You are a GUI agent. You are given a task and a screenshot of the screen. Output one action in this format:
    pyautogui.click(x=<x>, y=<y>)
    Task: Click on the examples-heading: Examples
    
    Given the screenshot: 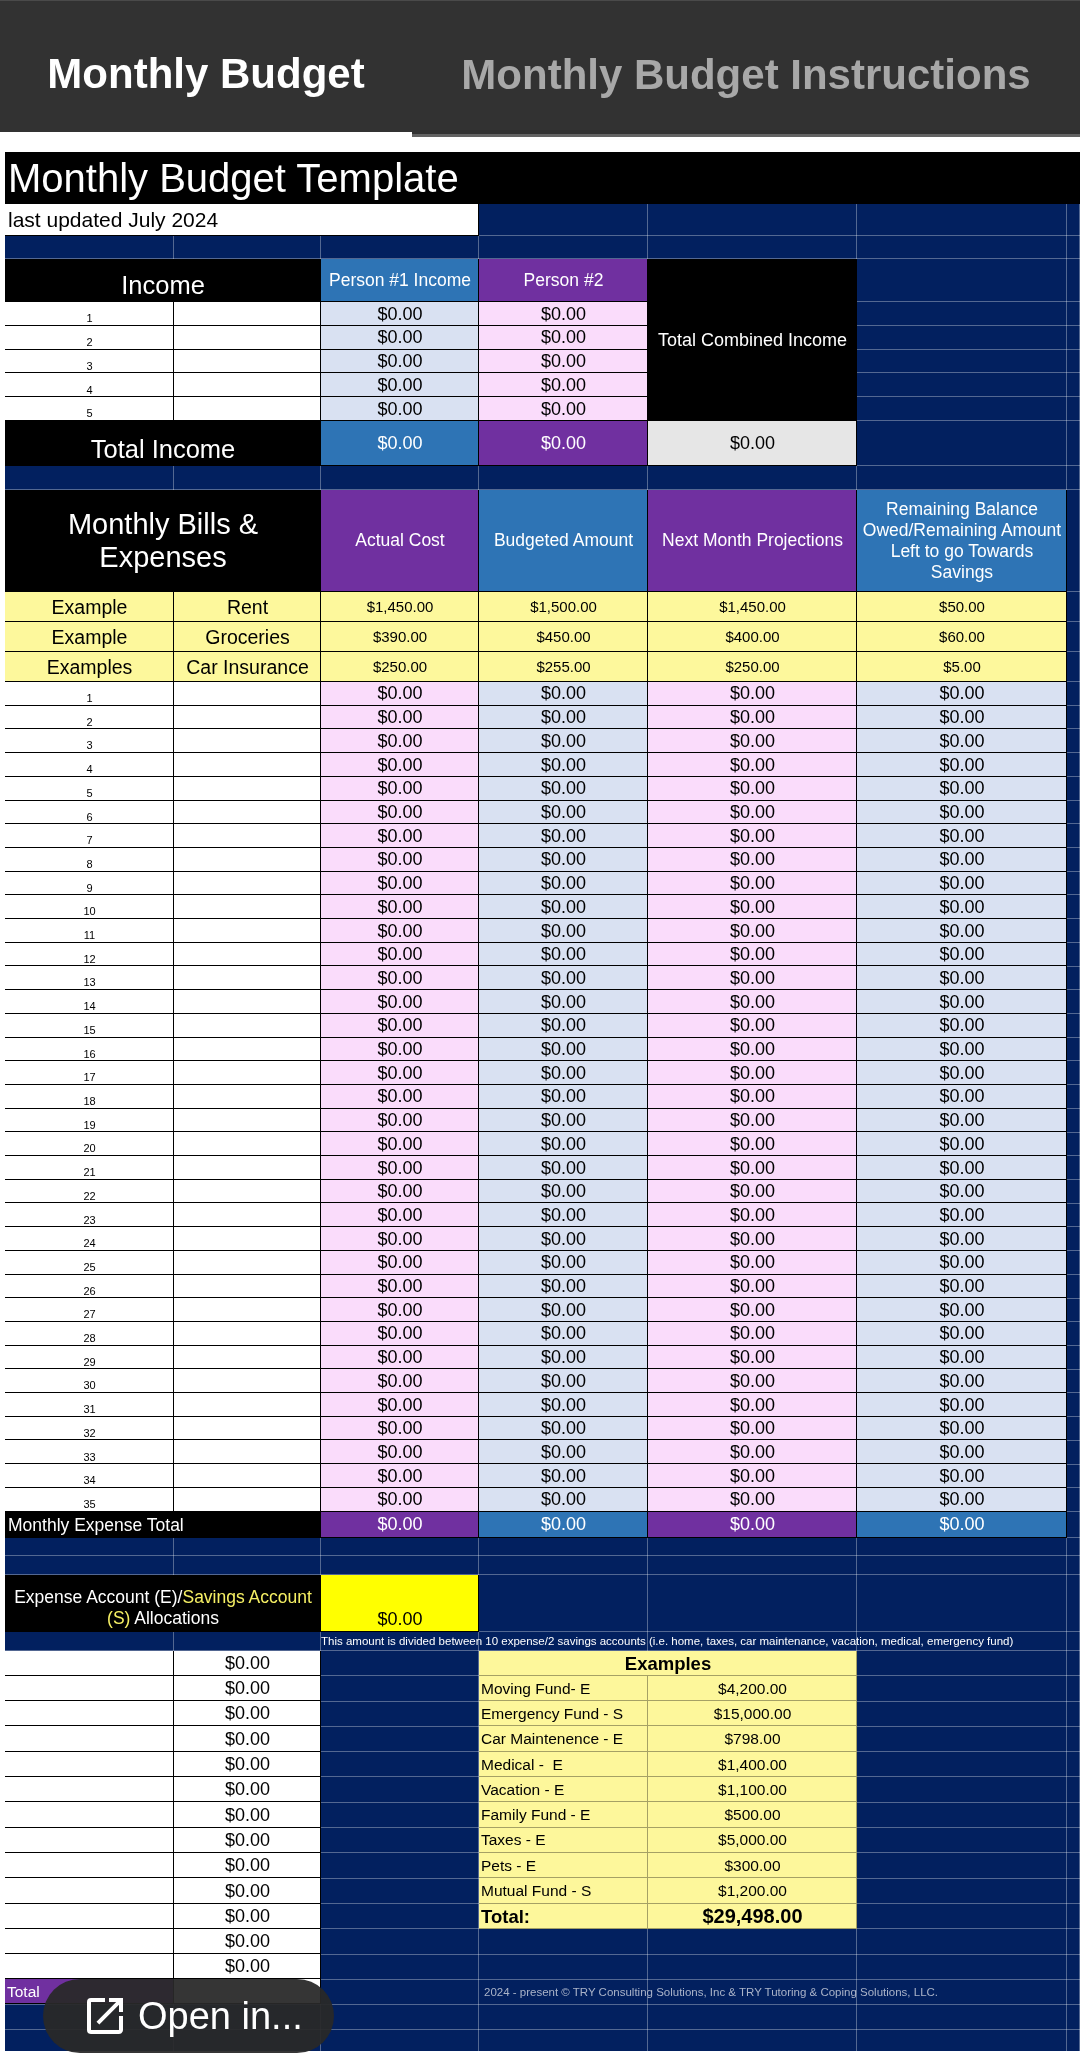 What is the action you would take?
    pyautogui.click(x=668, y=1663)
    